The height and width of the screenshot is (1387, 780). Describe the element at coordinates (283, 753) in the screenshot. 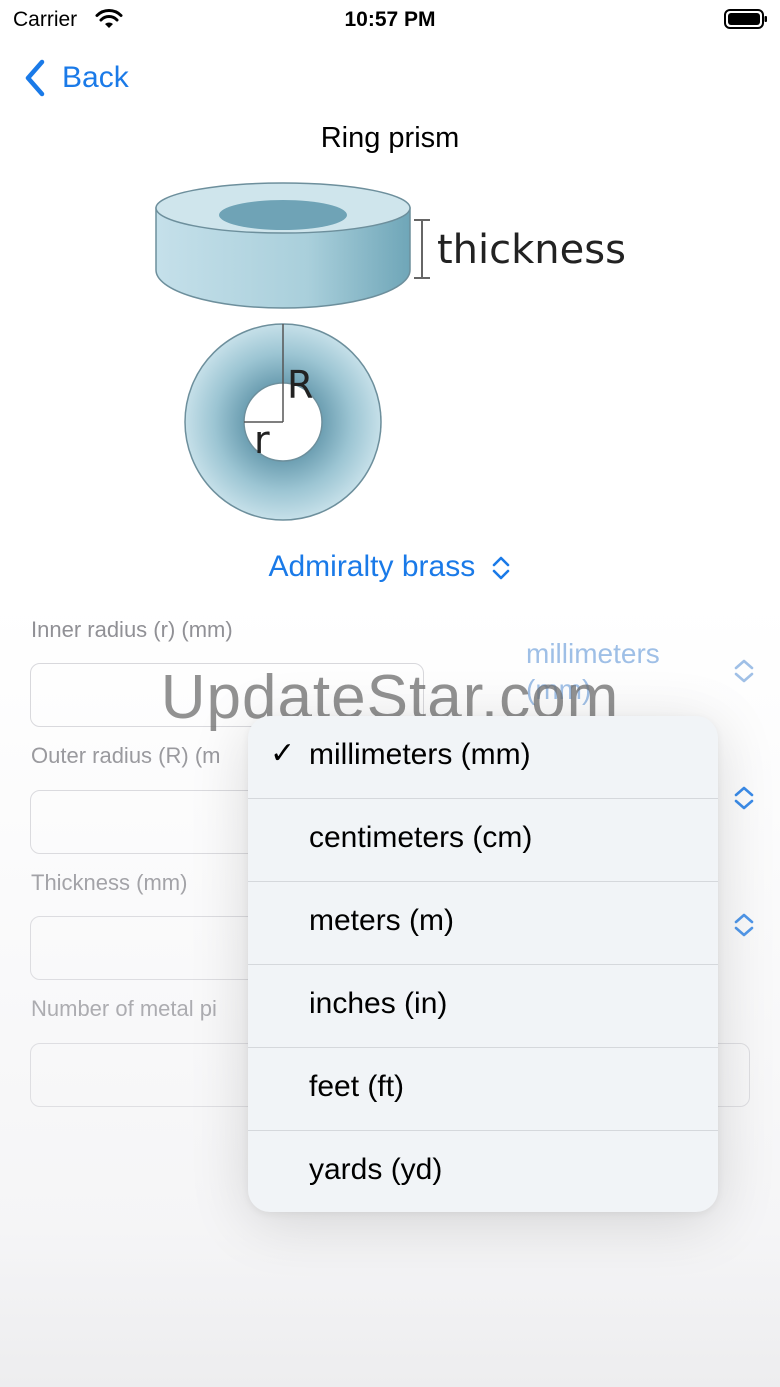

I see `checkmark-icon: ✓` at that location.